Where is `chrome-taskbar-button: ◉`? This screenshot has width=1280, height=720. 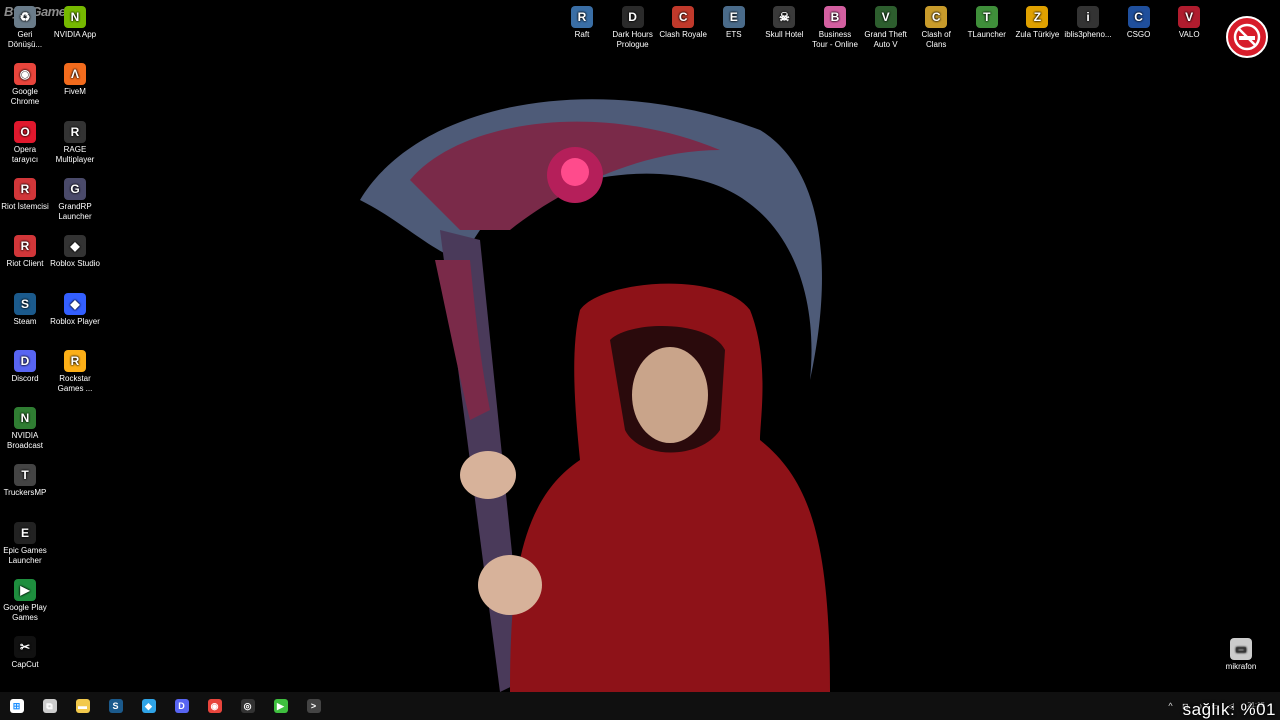
chrome-taskbar-button: ◉ is located at coordinates (214, 706).